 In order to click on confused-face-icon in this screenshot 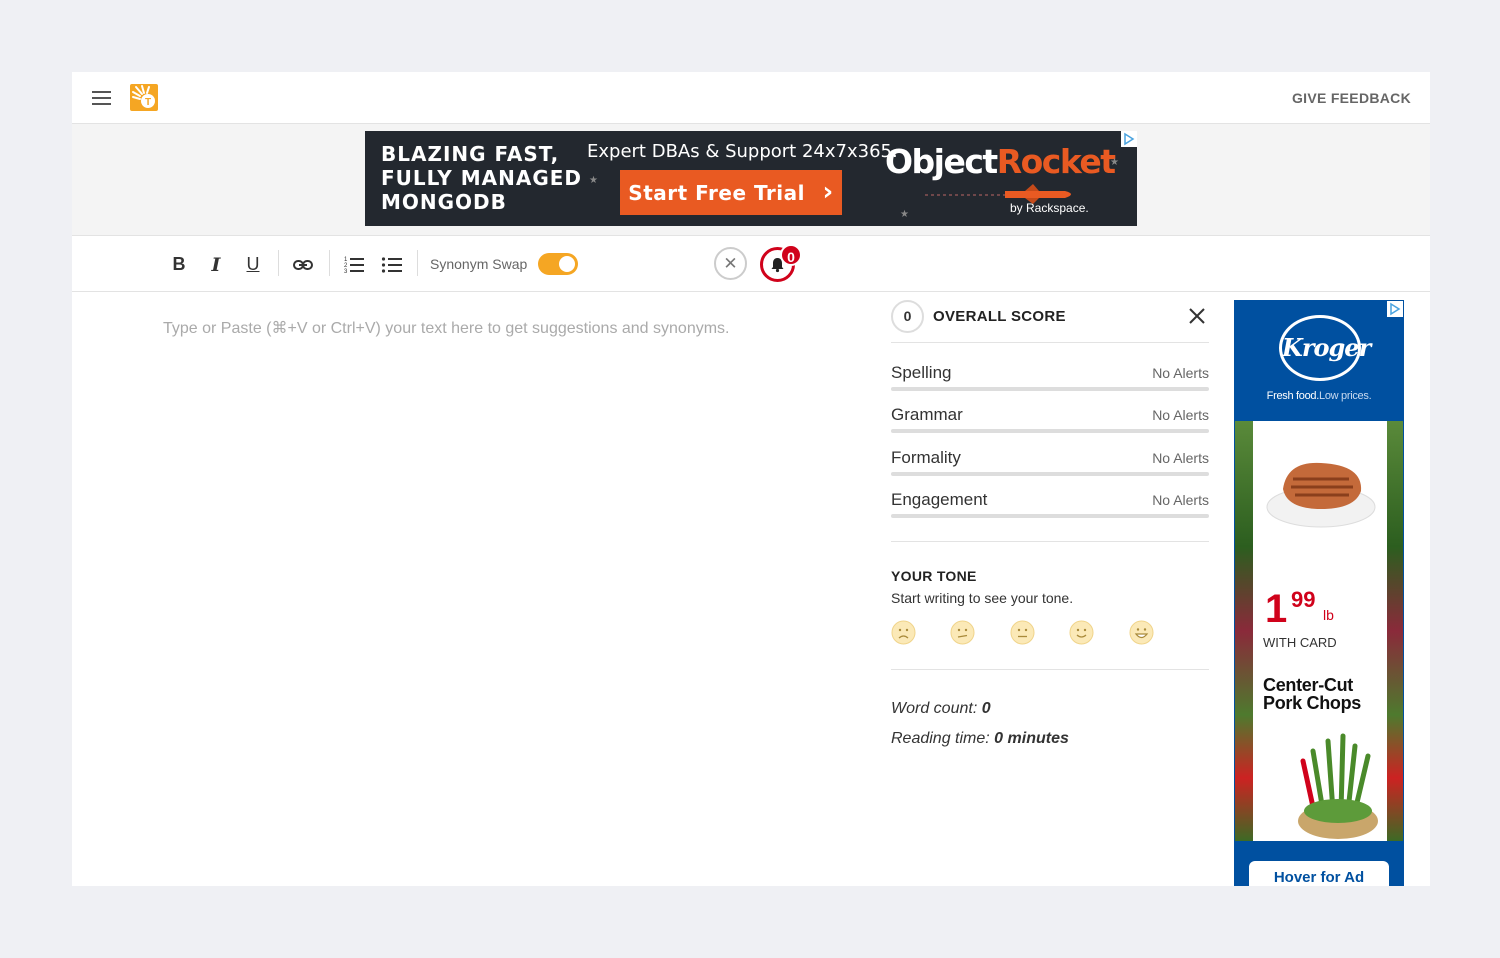, I will do `click(962, 632)`.